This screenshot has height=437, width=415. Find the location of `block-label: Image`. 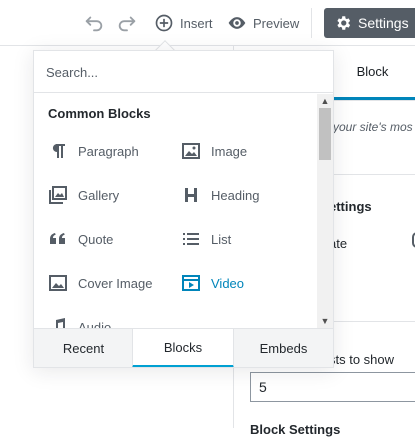

block-label: Image is located at coordinates (229, 151).